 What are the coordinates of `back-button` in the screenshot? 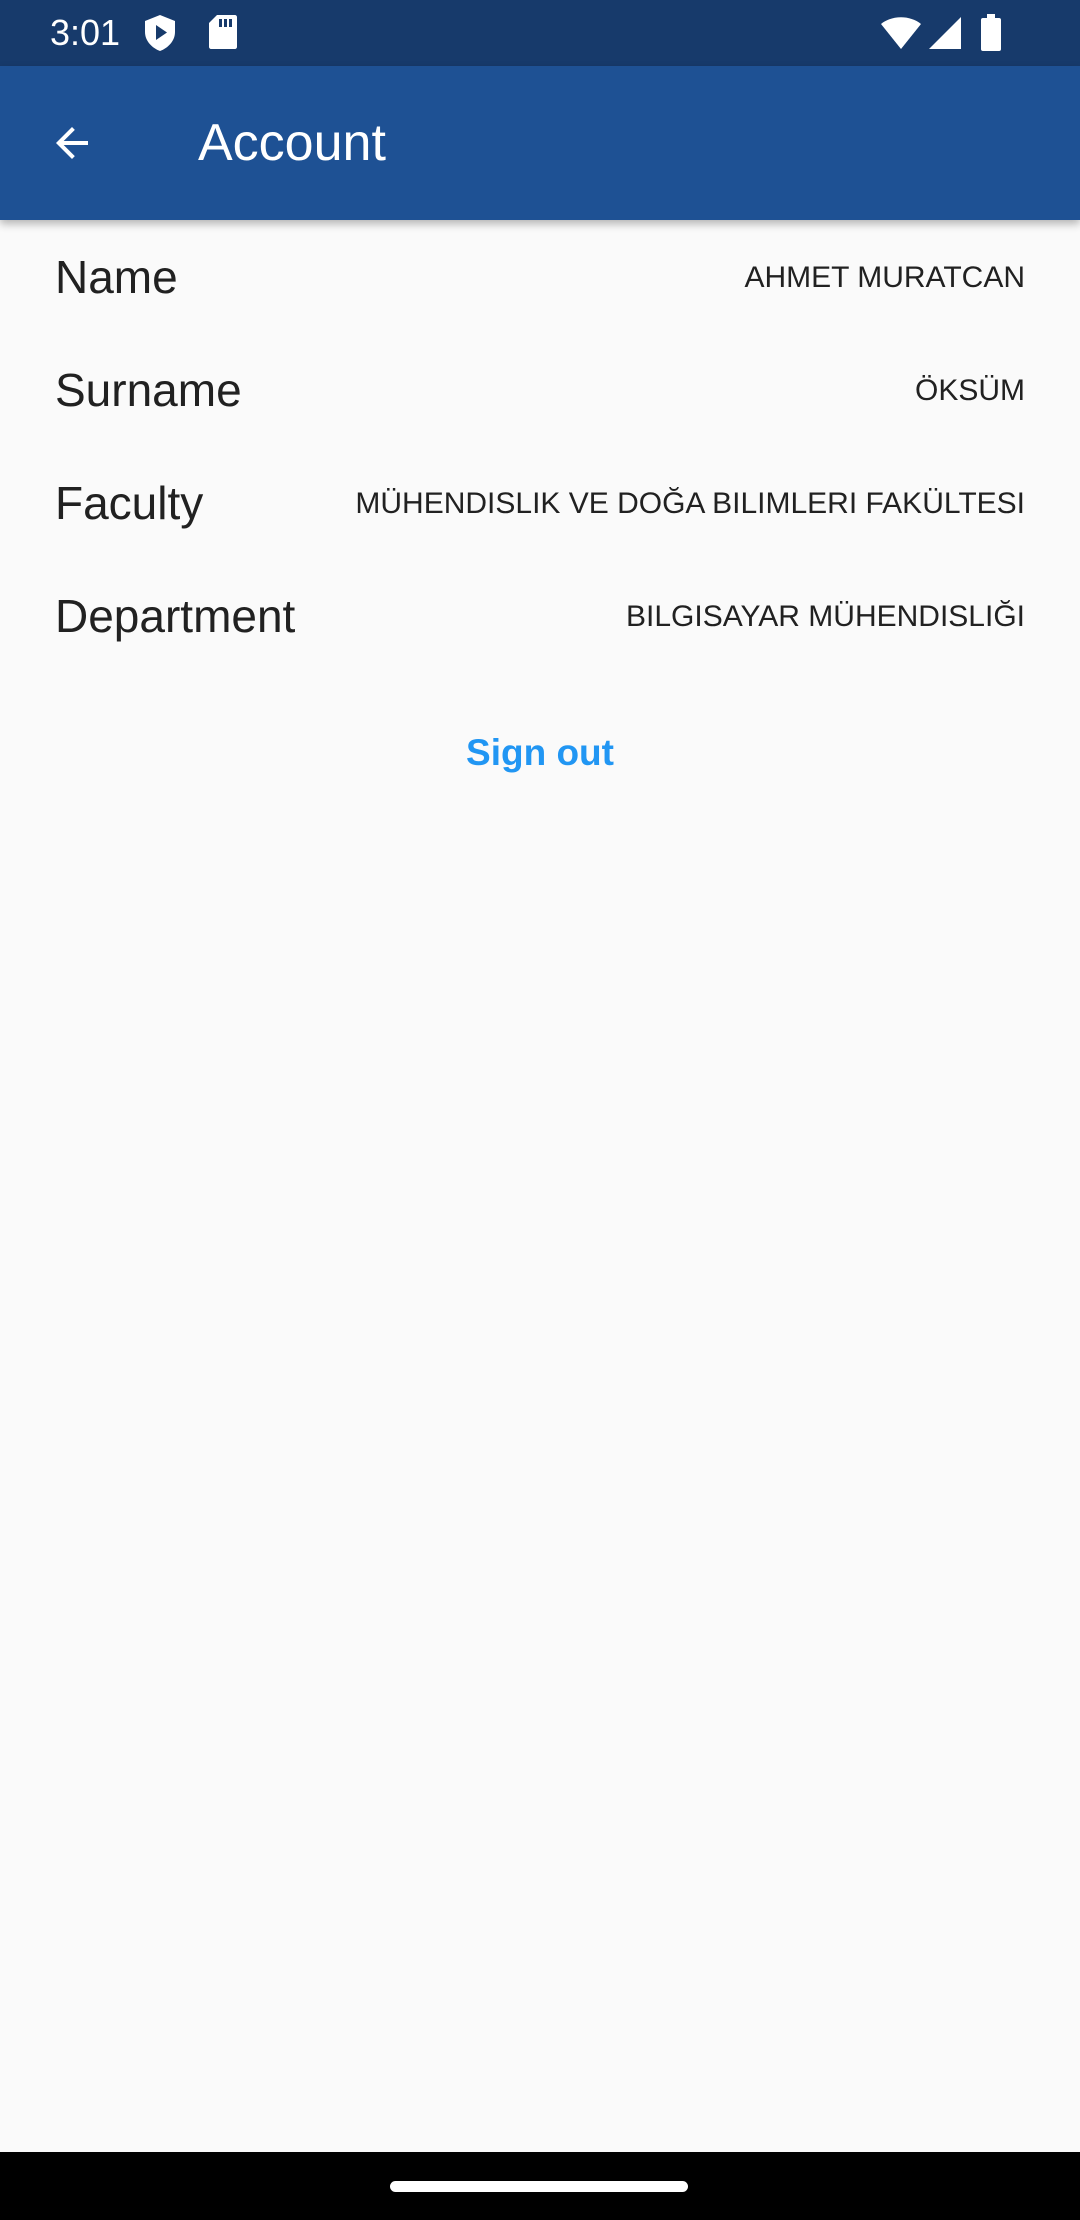 It's located at (72, 143).